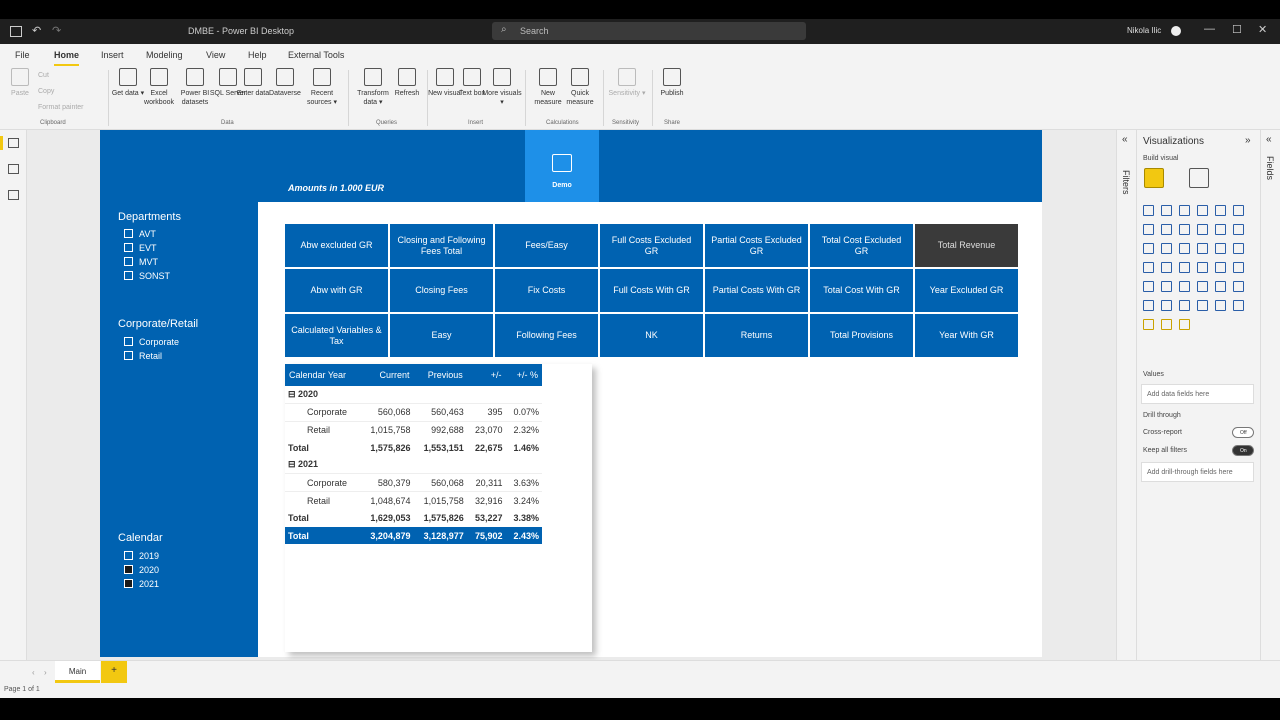  What do you see at coordinates (546, 290) in the screenshot?
I see `measure-button: Fix Costs` at bounding box center [546, 290].